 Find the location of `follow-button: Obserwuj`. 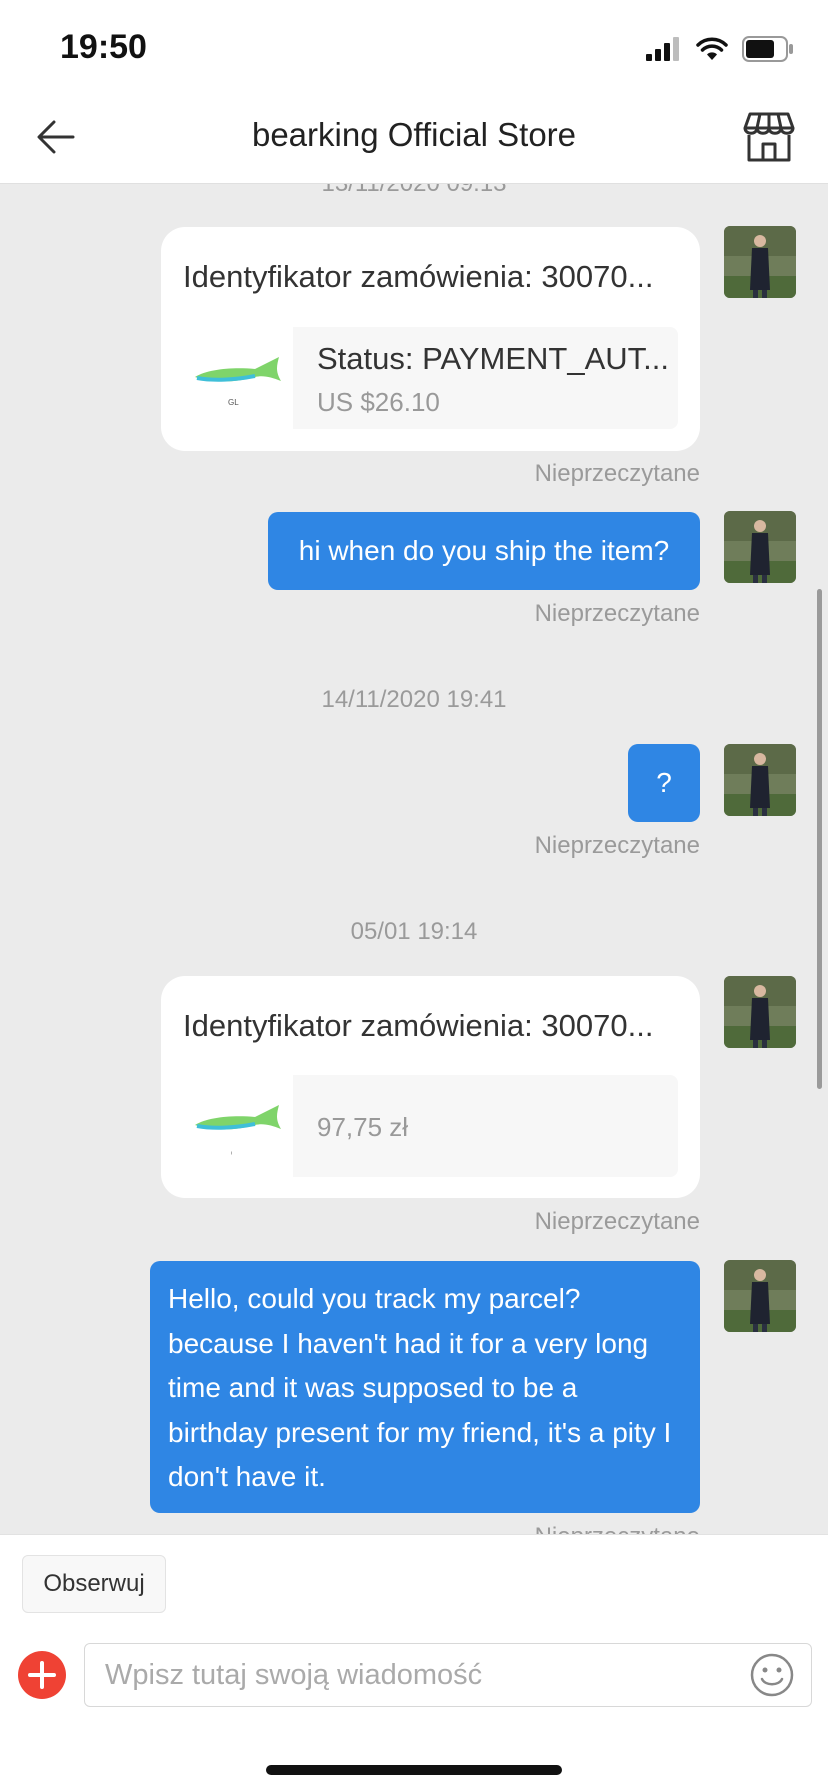

follow-button: Obserwuj is located at coordinates (94, 1584).